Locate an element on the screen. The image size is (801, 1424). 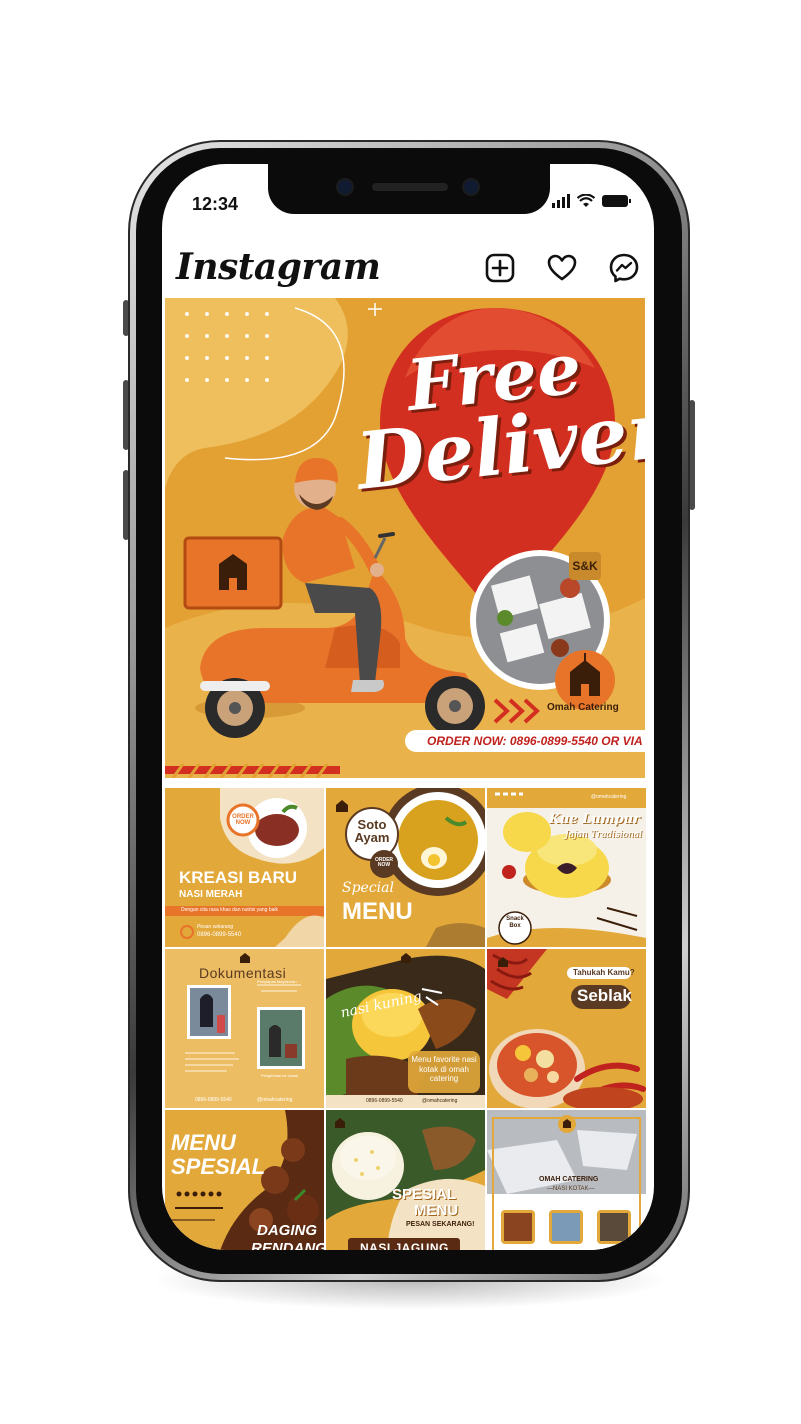
tile-title: SPESIAL is located at coordinates (424, 1194).